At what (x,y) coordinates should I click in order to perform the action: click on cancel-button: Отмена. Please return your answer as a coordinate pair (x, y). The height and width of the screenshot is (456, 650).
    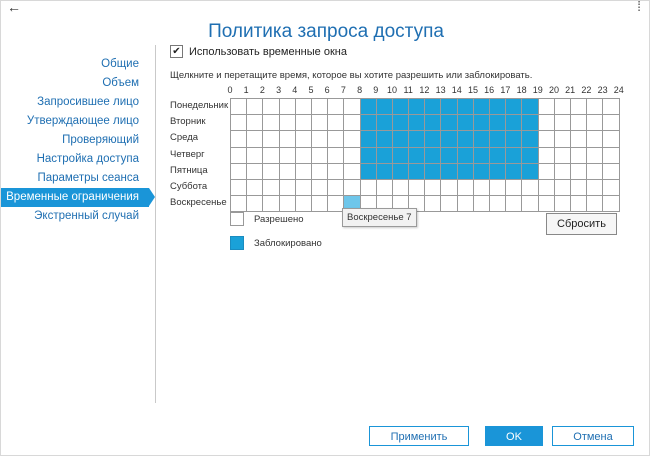
    Looking at the image, I should click on (593, 436).